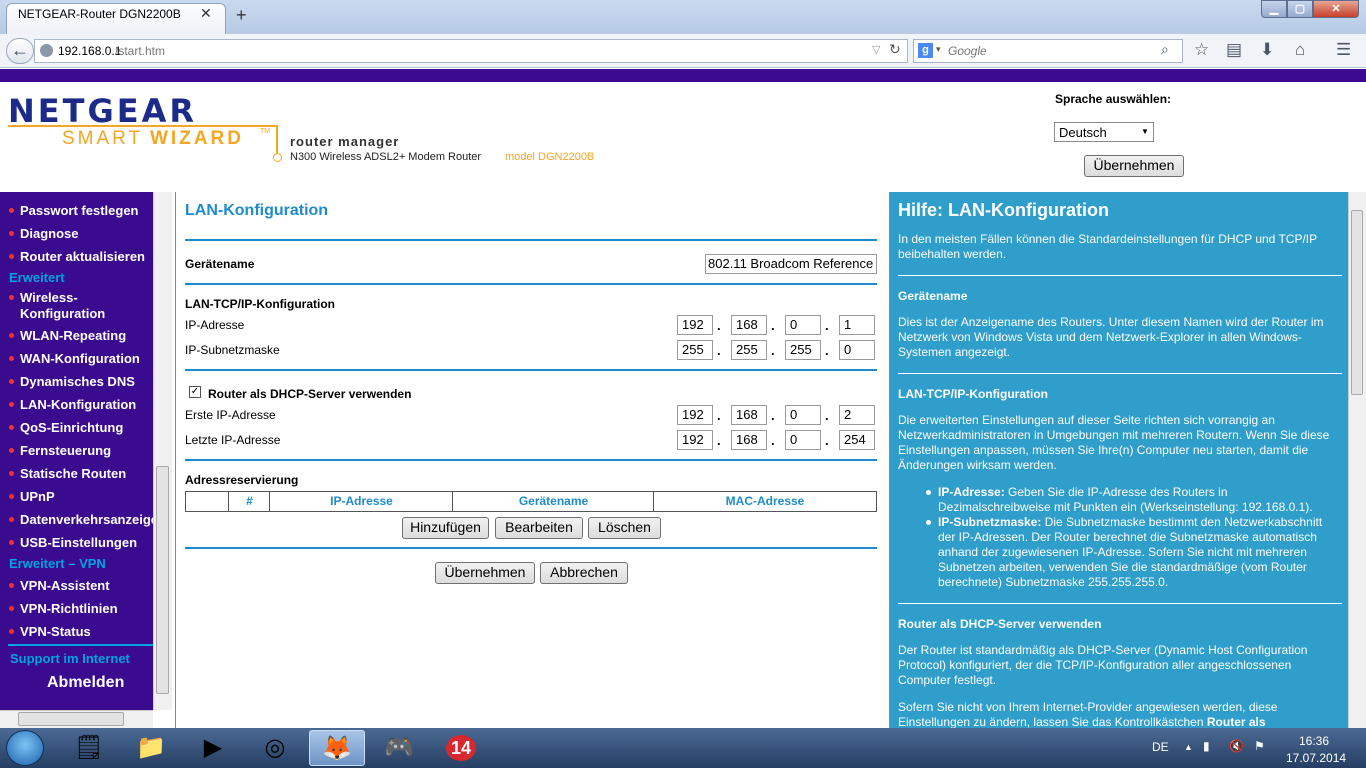  Describe the element at coordinates (78, 404) in the screenshot. I see `sidebar-item-lan: LAN-Konfiguration` at that location.